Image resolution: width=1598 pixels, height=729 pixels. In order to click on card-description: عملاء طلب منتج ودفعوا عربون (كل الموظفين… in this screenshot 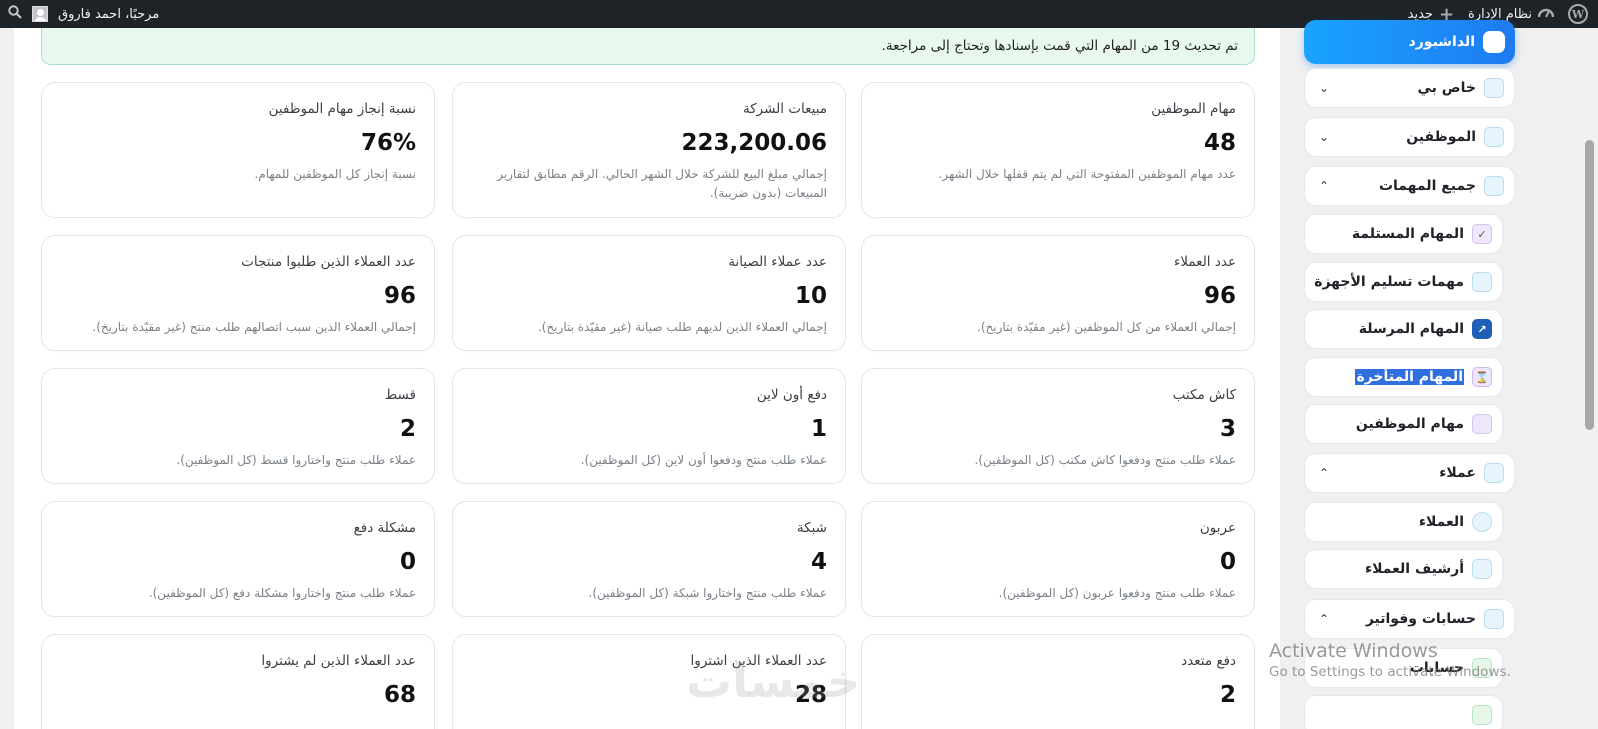, I will do `click(1117, 593)`.